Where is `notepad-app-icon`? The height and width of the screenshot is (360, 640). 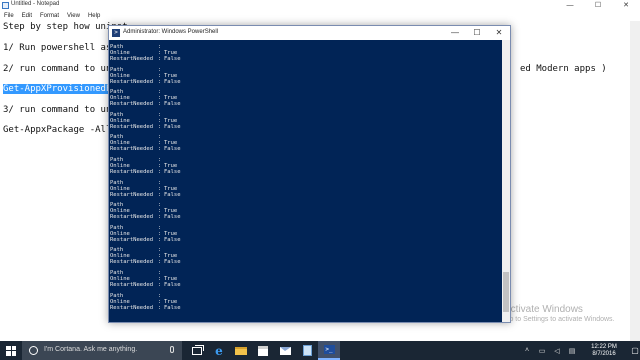 notepad-app-icon is located at coordinates (5, 5).